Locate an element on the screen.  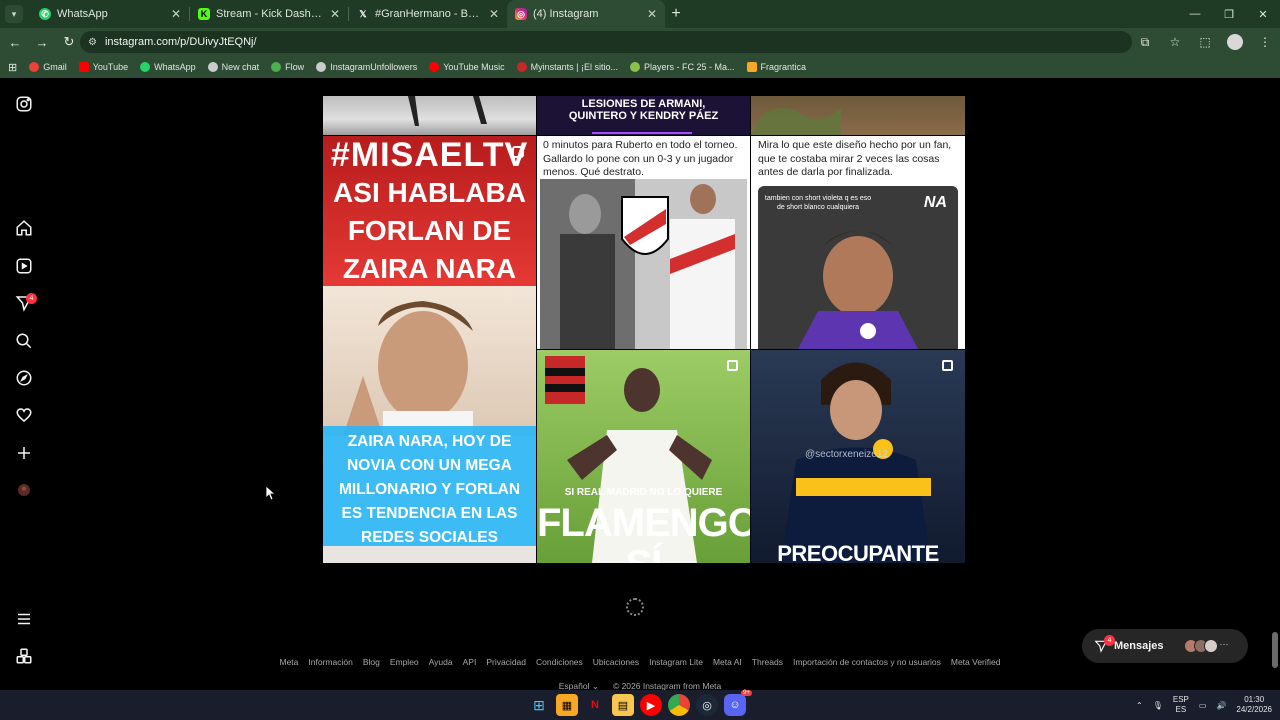
bookmark-whatsapp: WhatsApp is located at coordinates (168, 67).